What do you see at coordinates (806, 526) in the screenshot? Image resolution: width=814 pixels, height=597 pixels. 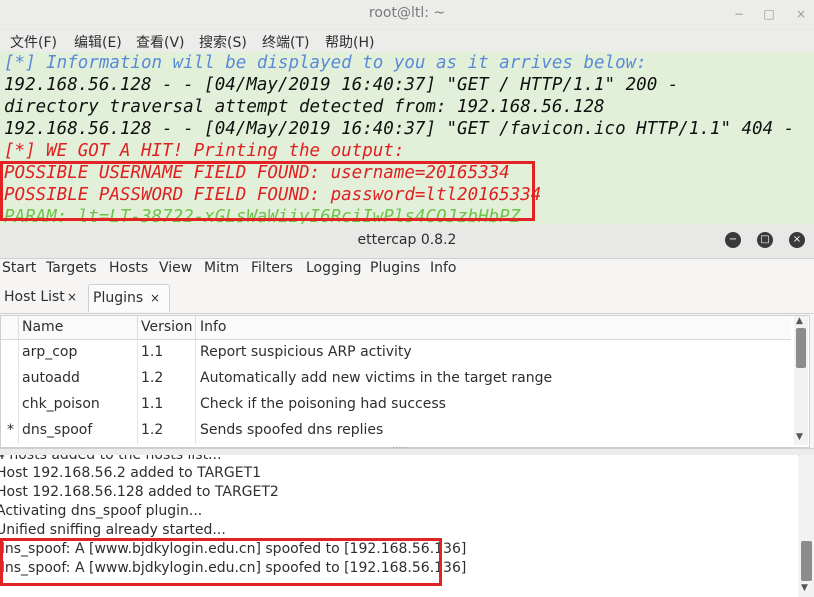 I see `log-scrollbar: ▼` at bounding box center [806, 526].